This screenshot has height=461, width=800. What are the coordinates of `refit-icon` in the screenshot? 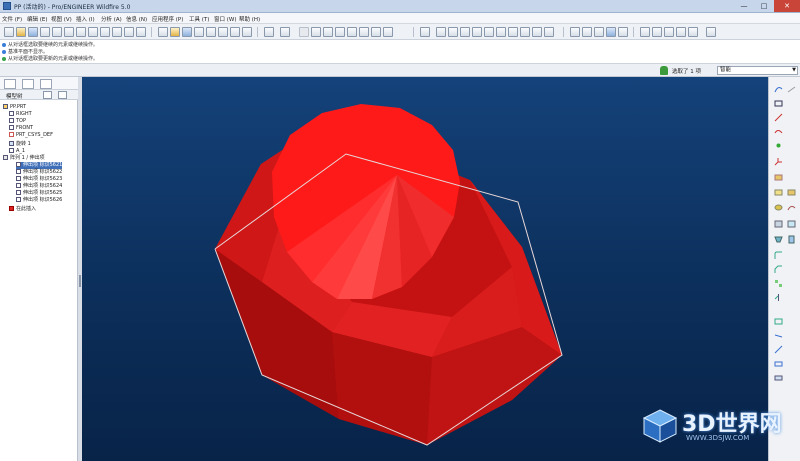 It's located at (501, 32).